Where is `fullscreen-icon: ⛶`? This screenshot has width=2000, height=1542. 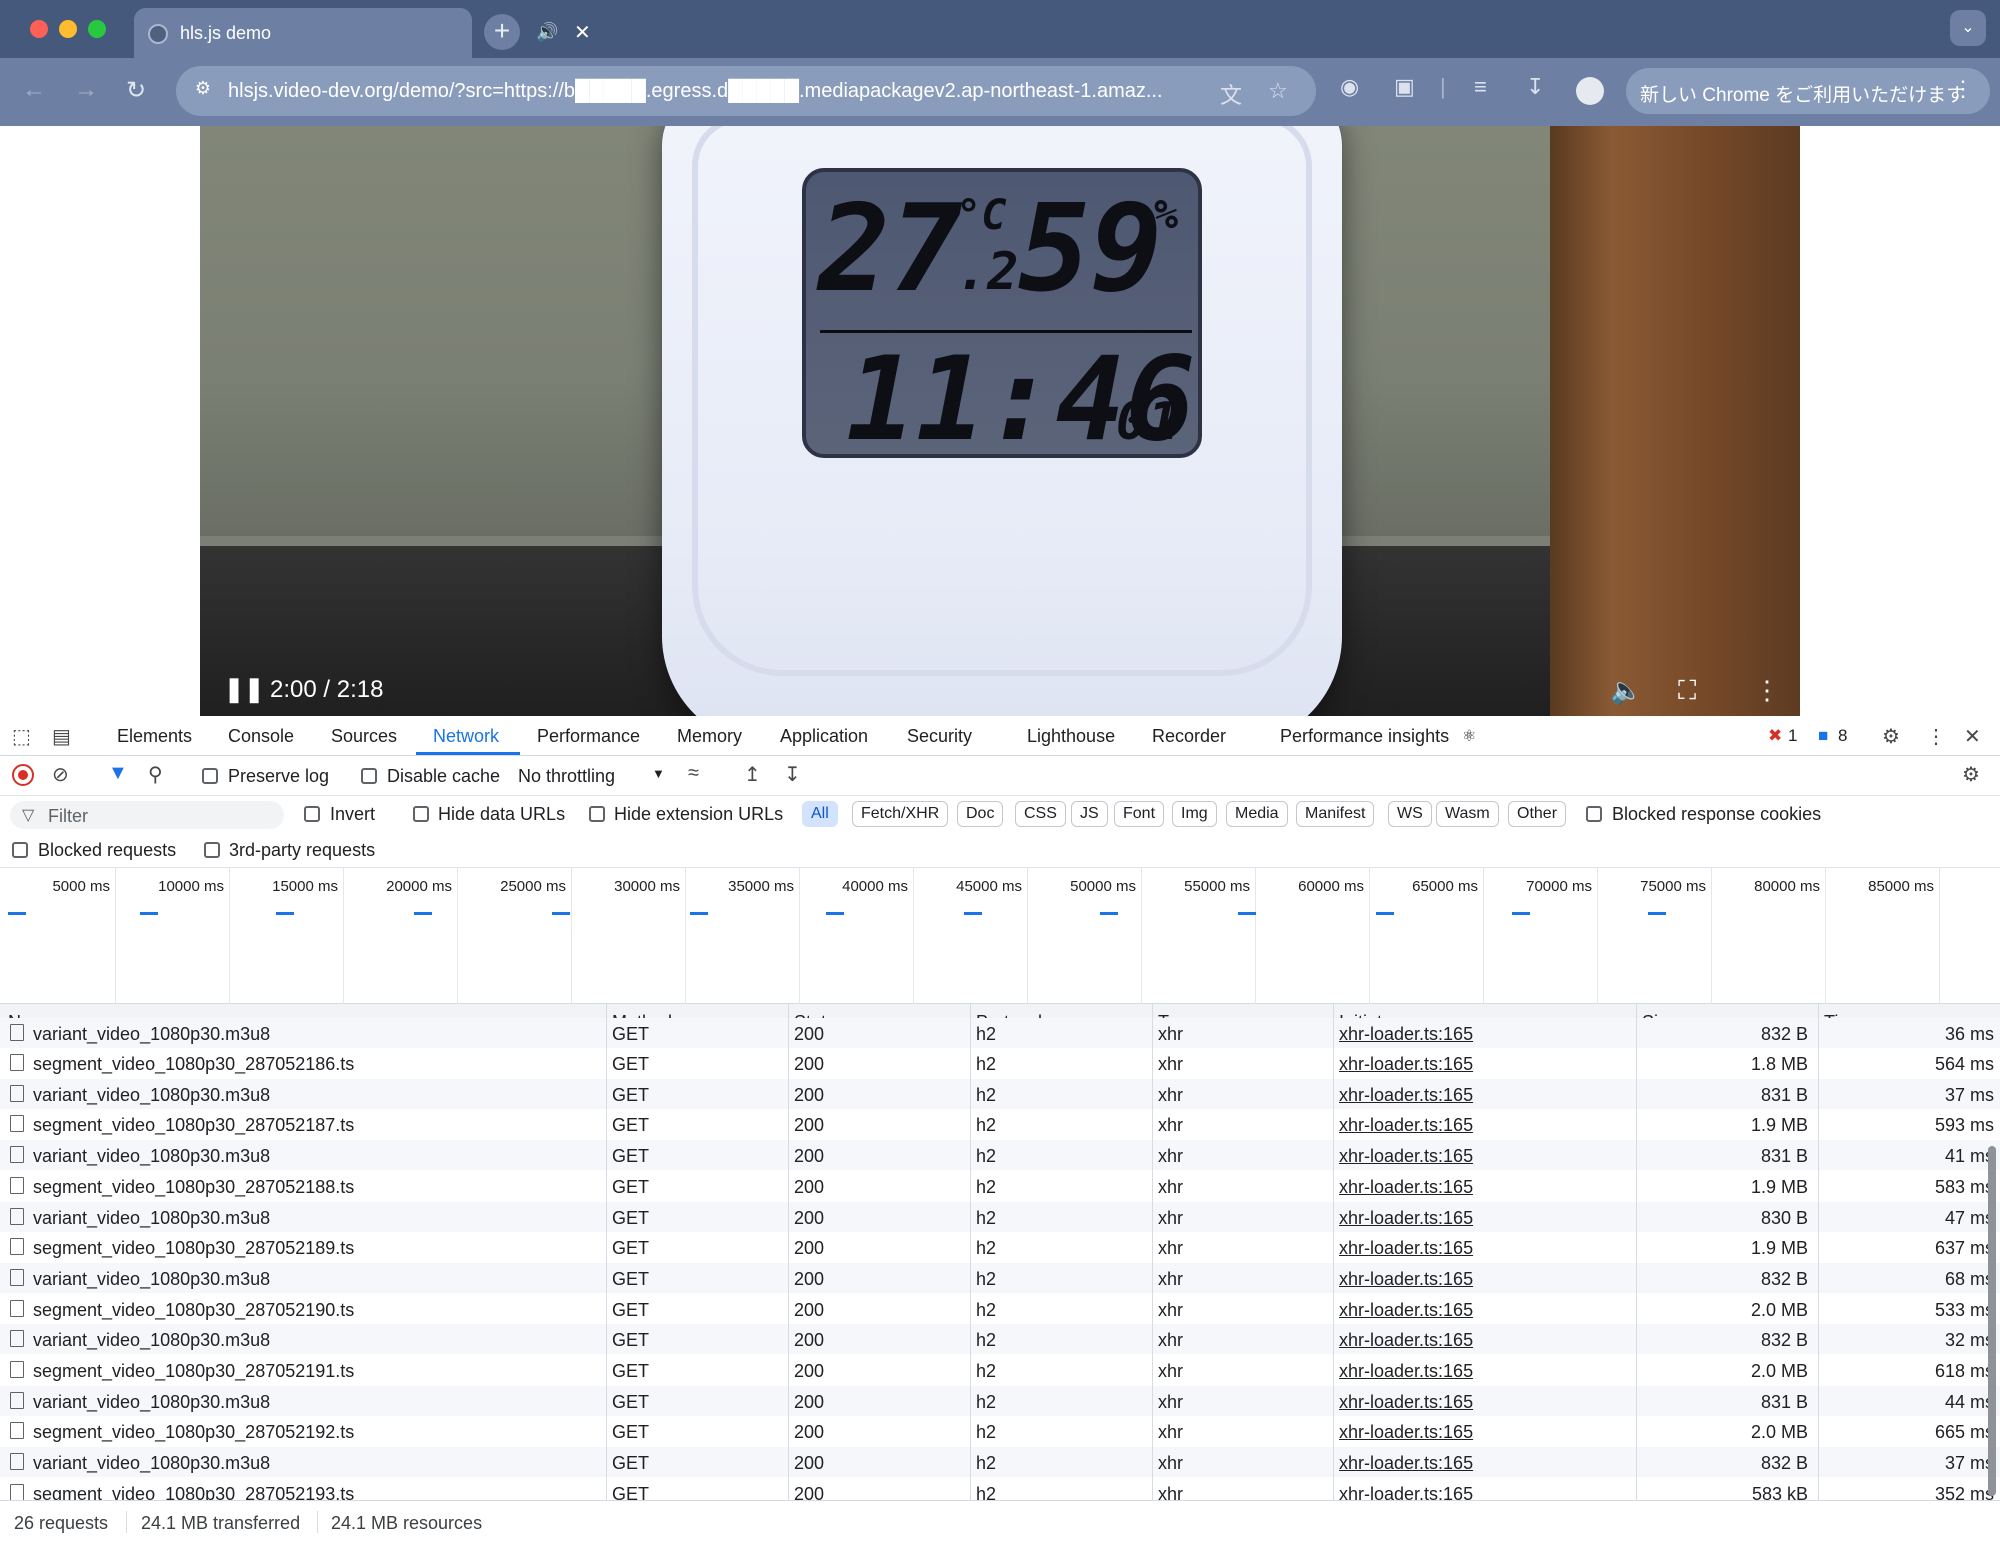 fullscreen-icon: ⛶ is located at coordinates (1687, 691).